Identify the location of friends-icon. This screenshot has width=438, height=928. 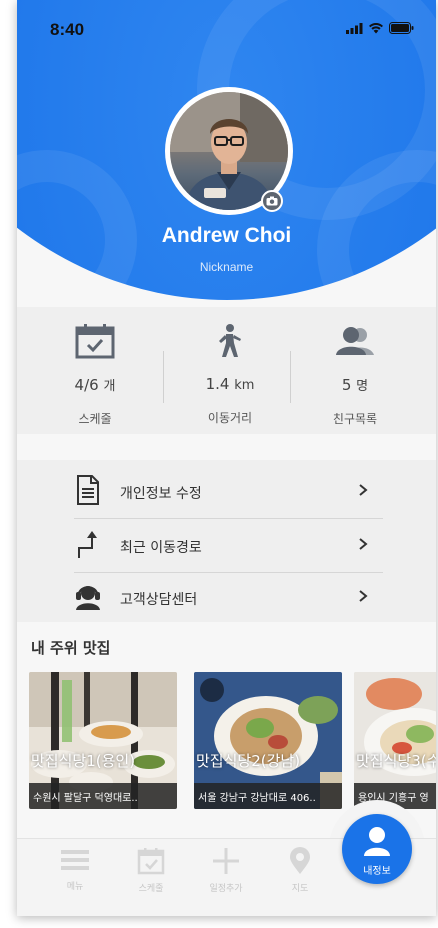
(355, 341).